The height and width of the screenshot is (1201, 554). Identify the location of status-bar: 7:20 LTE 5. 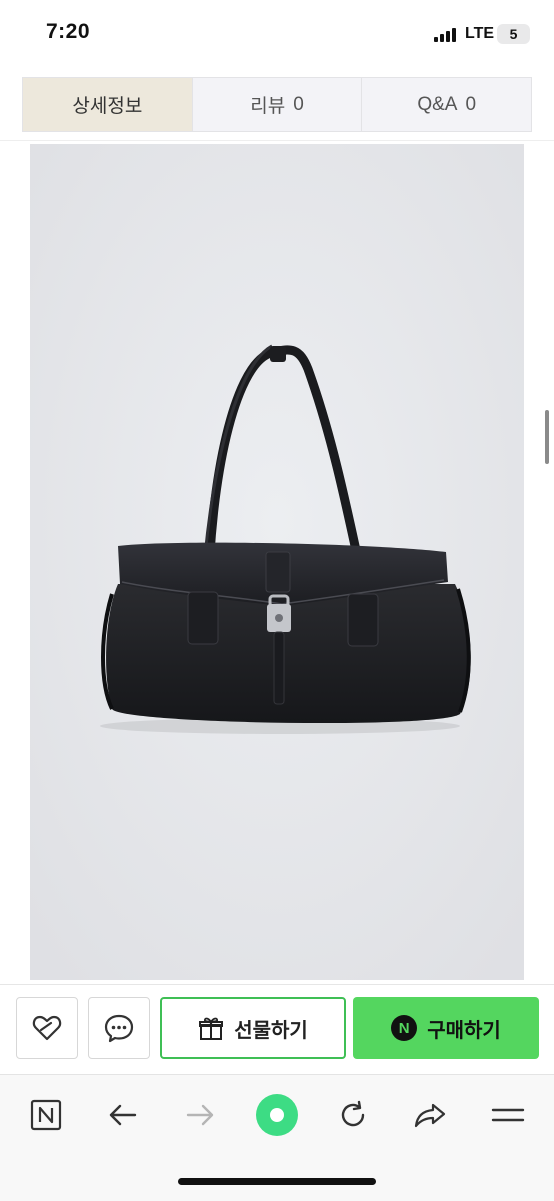
(277, 35).